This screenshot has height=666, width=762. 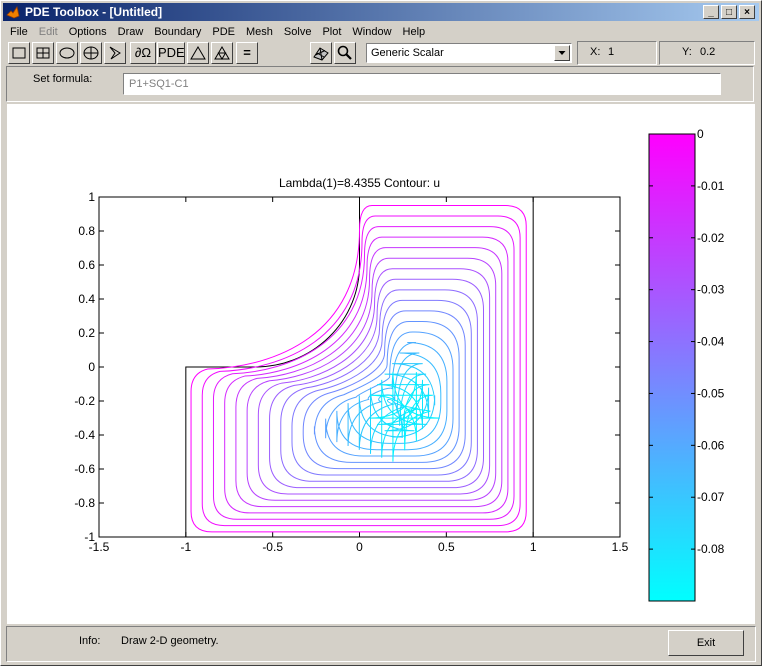 I want to click on surface-plot-icon, so click(x=321, y=54).